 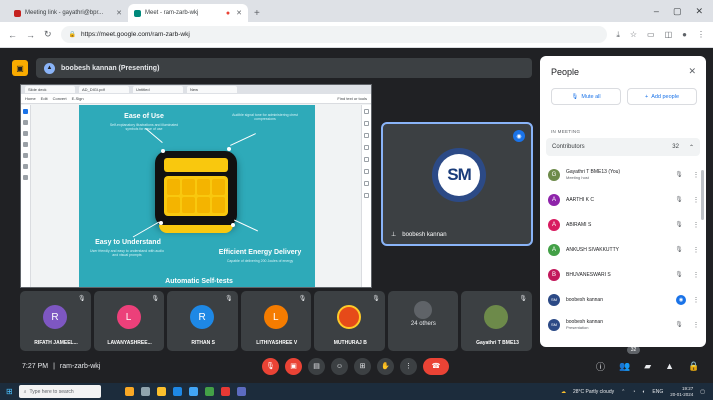 What do you see at coordinates (12, 35) in the screenshot?
I see `back-arrow-icon: ←` at bounding box center [12, 35].